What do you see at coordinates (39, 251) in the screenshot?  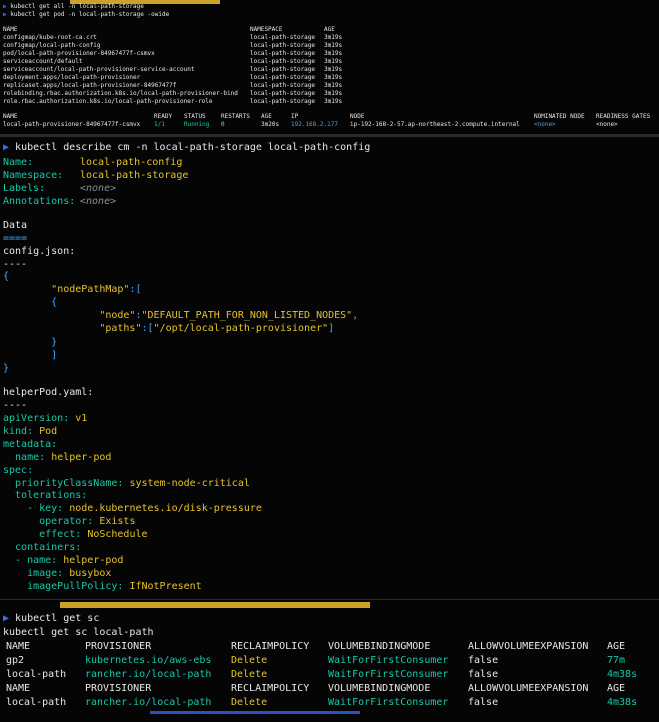 I see `config-json-key: config.json:` at bounding box center [39, 251].